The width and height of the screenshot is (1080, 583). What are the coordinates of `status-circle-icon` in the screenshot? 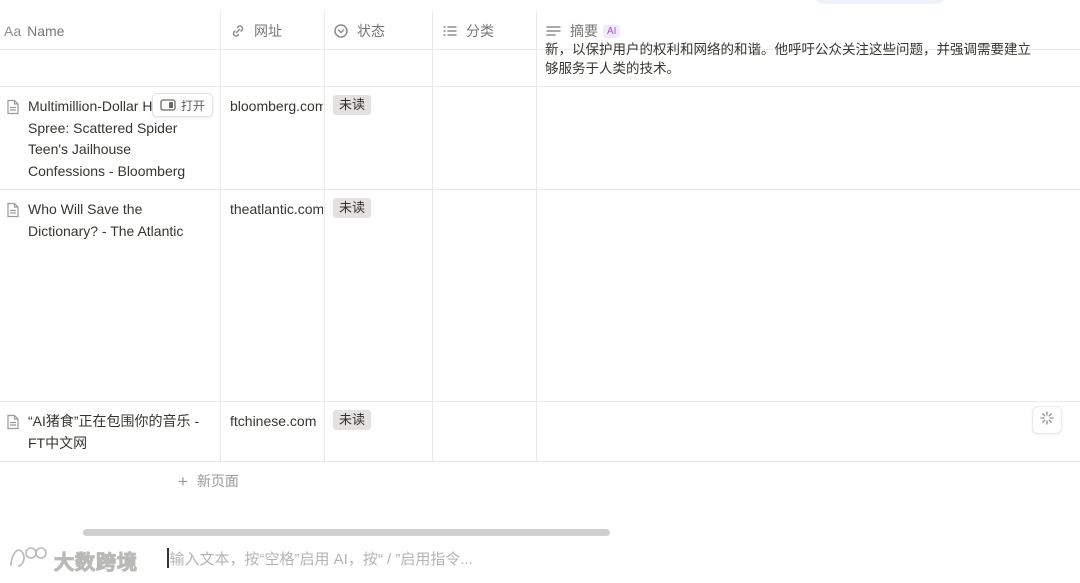 It's located at (341, 31).